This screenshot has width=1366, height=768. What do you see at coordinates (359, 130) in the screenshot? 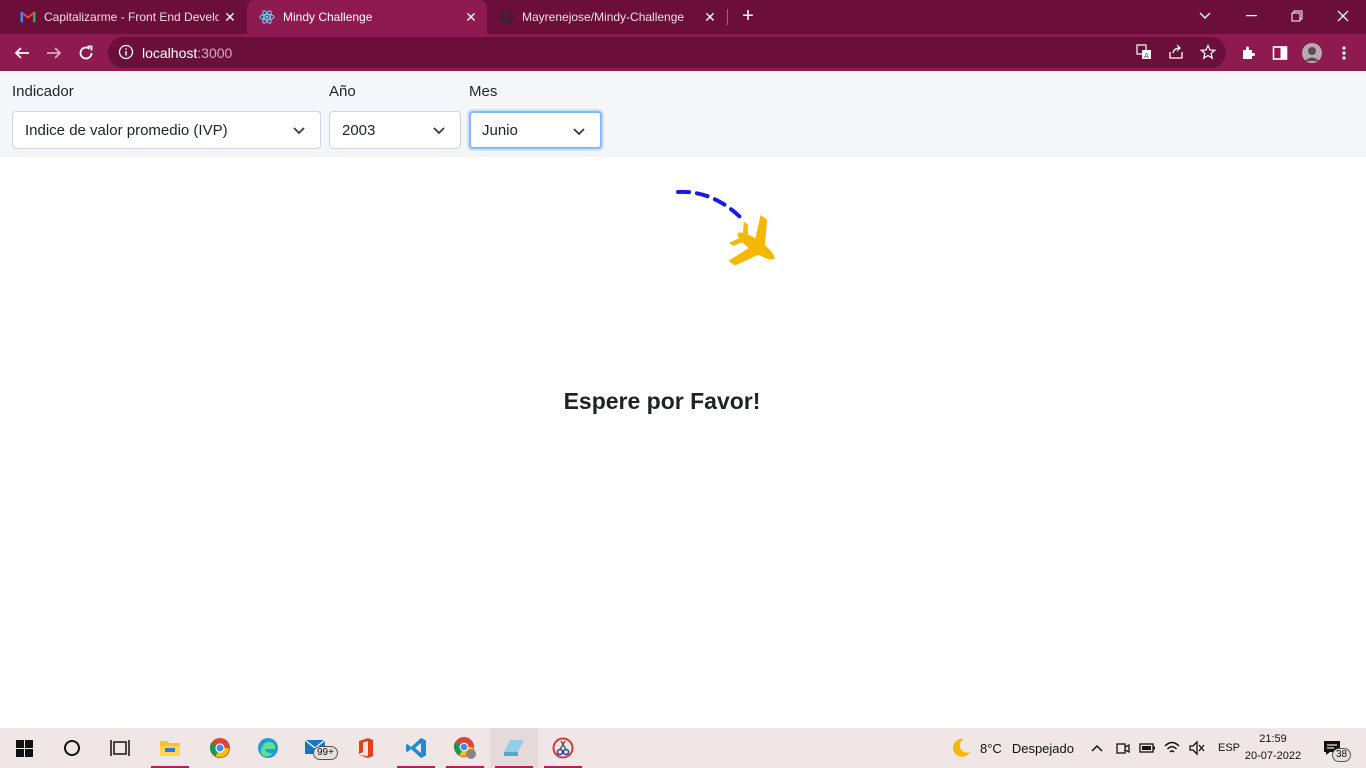
I see `anio-value: 2003` at bounding box center [359, 130].